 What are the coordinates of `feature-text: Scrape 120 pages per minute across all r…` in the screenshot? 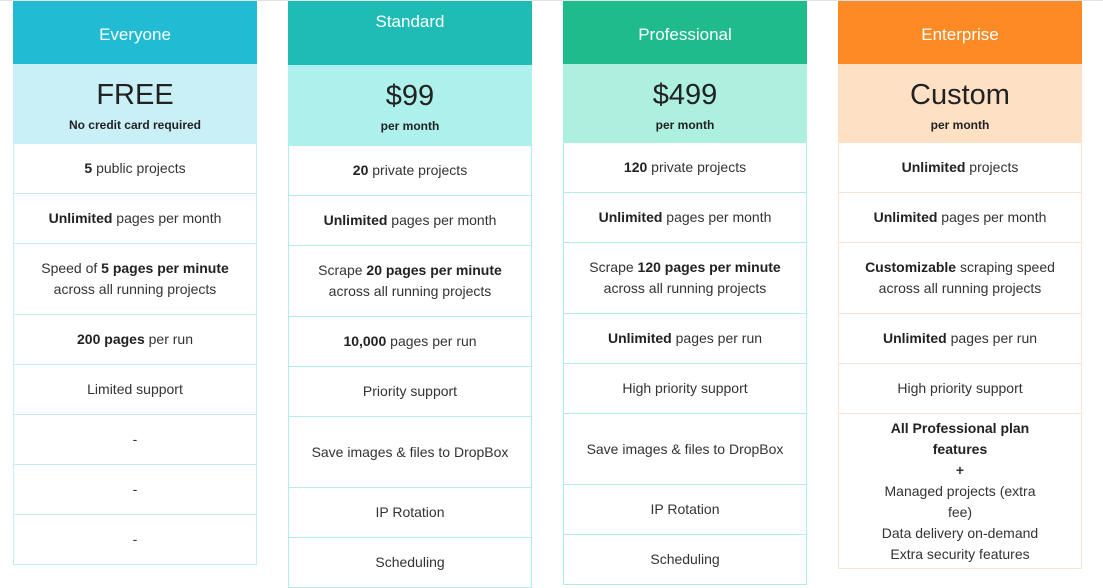 It's located at (685, 278).